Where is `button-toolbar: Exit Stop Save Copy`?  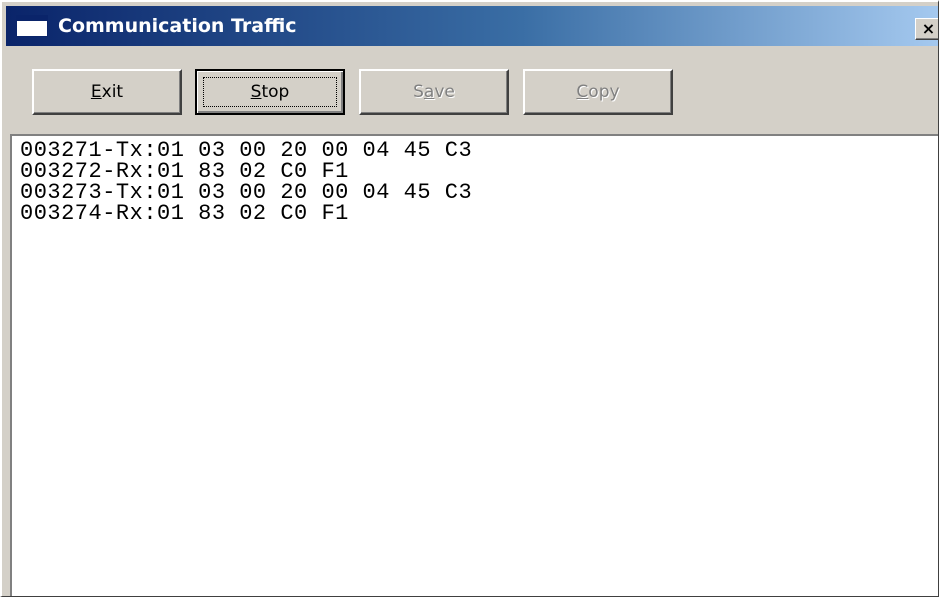
button-toolbar: Exit Stop Save Copy is located at coordinates (470, 90).